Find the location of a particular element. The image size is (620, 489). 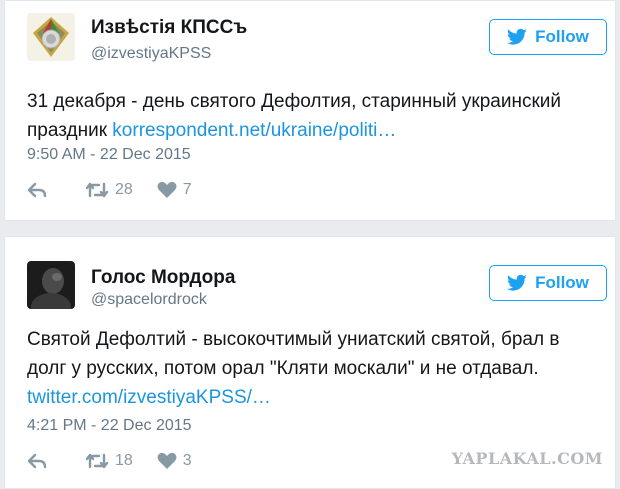

tweet-timestamp: 4:21 PM - 22 Dec 2015 is located at coordinates (109, 426).